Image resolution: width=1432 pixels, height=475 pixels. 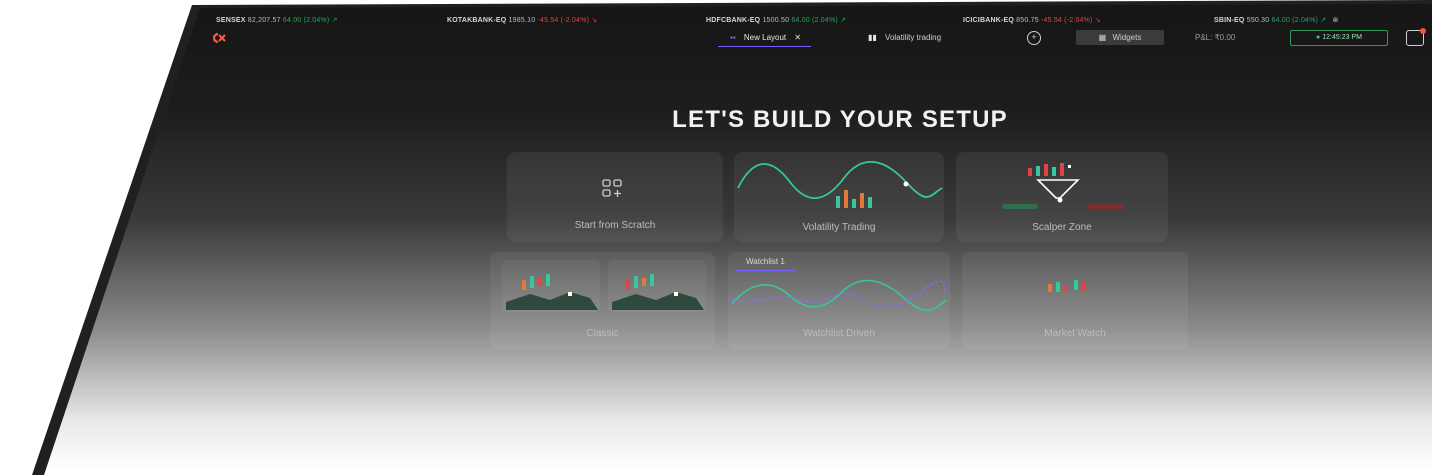 I want to click on close-icon: ✕, so click(x=797, y=37).